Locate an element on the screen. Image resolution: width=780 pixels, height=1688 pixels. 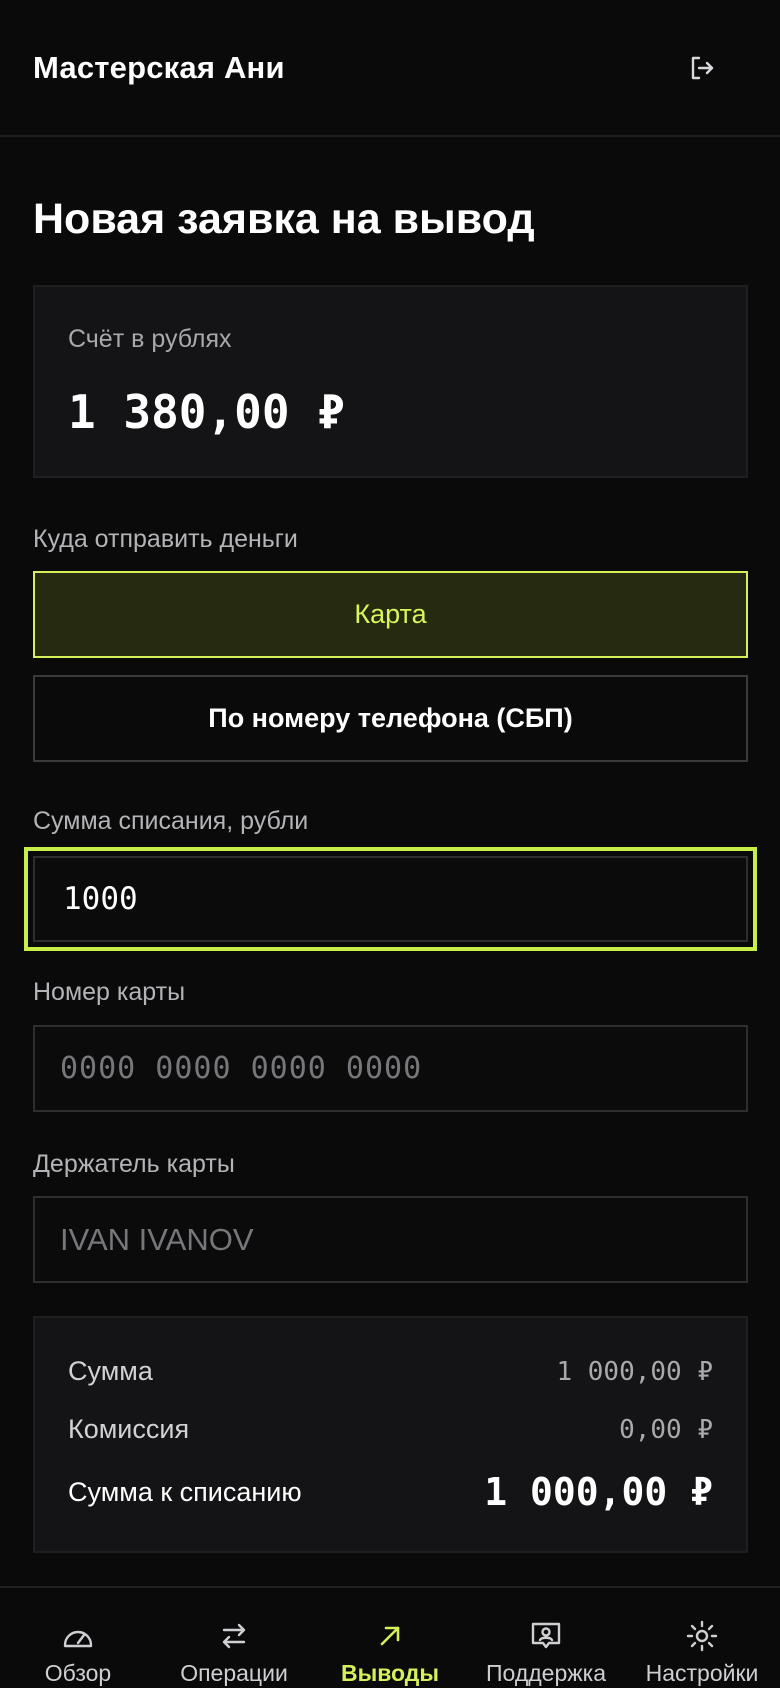
summary-total-value: 1 000,00 ₽ is located at coordinates (598, 1492).